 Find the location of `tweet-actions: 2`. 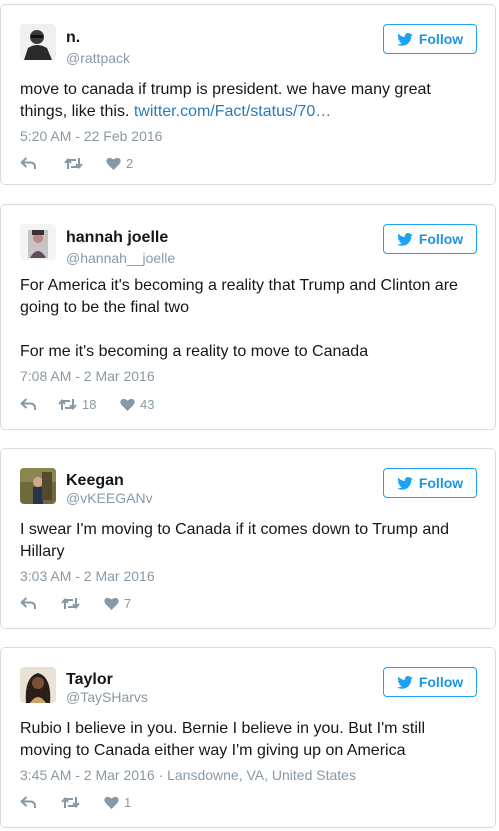

tweet-actions: 2 is located at coordinates (76, 163).